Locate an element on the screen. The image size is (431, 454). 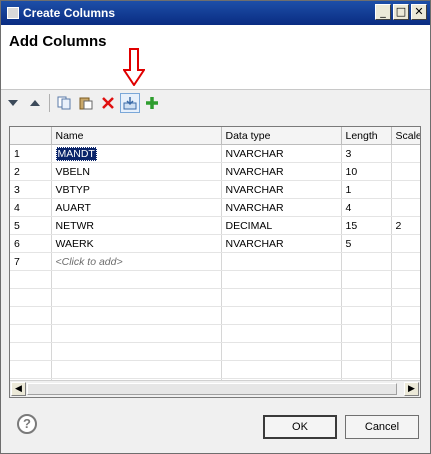
column-header-index is located at coordinates (31, 136).